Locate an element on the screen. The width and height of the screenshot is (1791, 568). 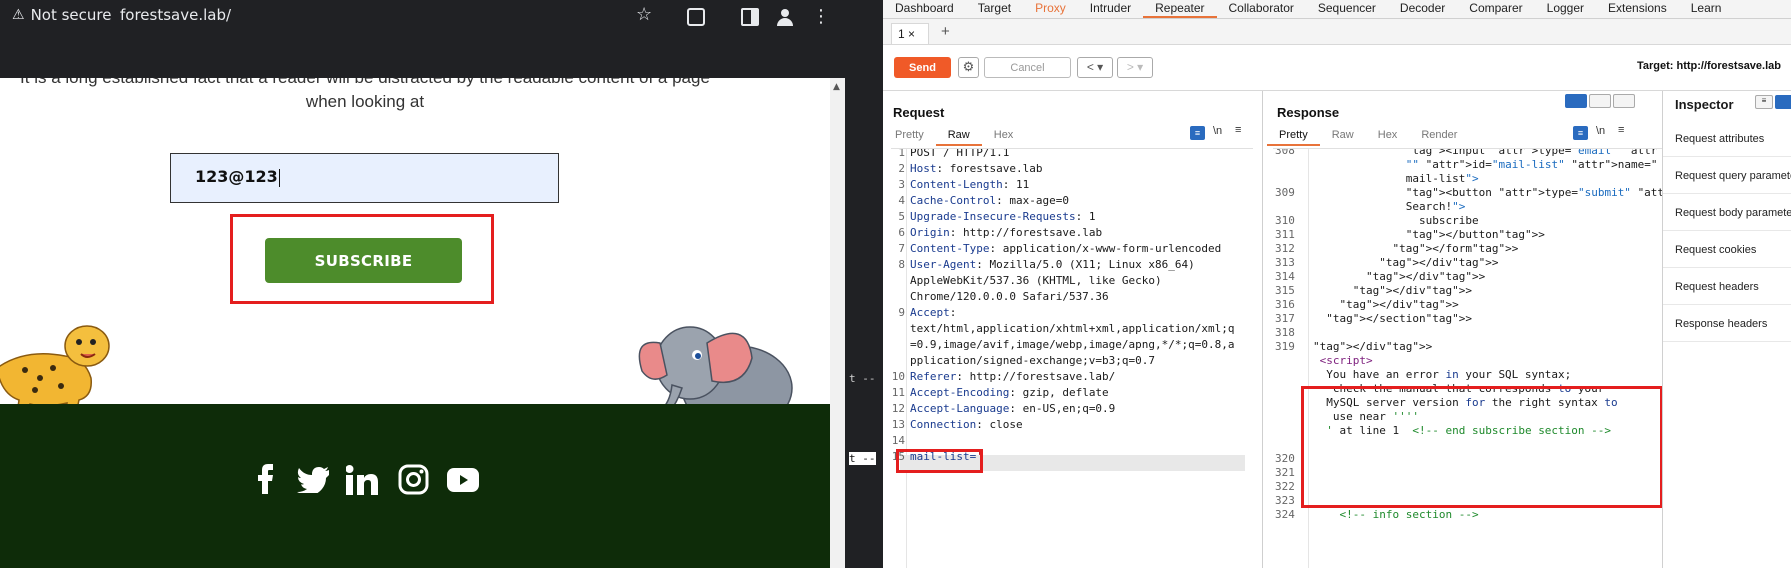
text-caret is located at coordinates (279, 177).